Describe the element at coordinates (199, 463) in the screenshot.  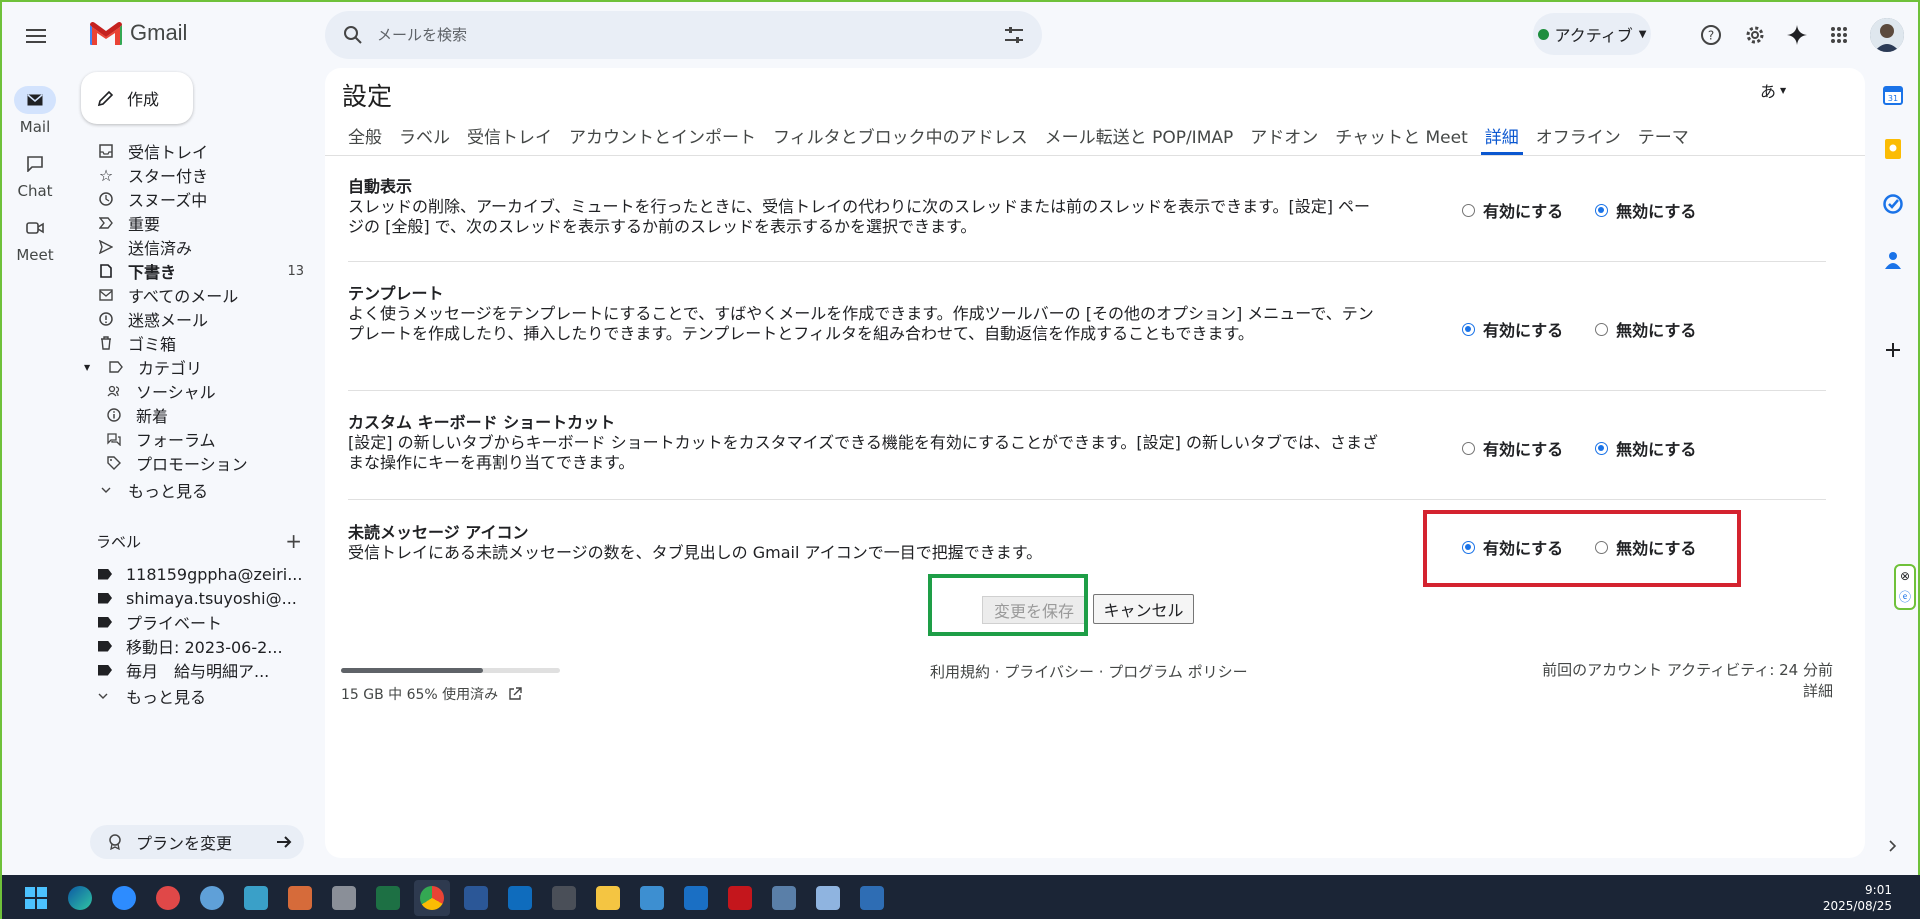
I see `nav-item-promotions: プロモーション` at that location.